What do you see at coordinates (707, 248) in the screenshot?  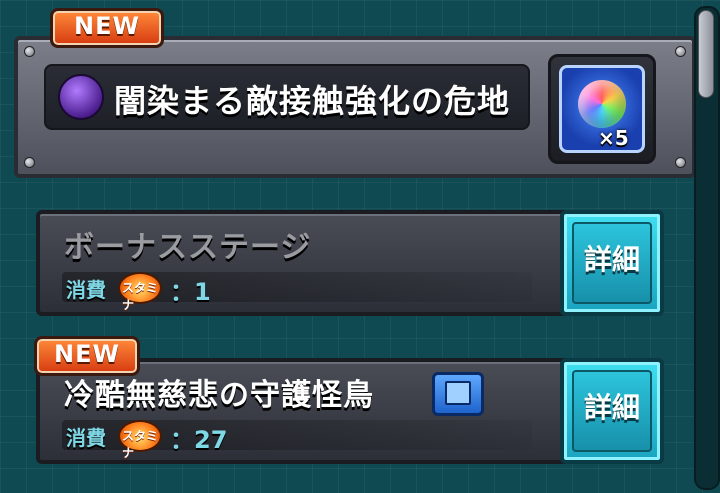 I see `scrollbar` at bounding box center [707, 248].